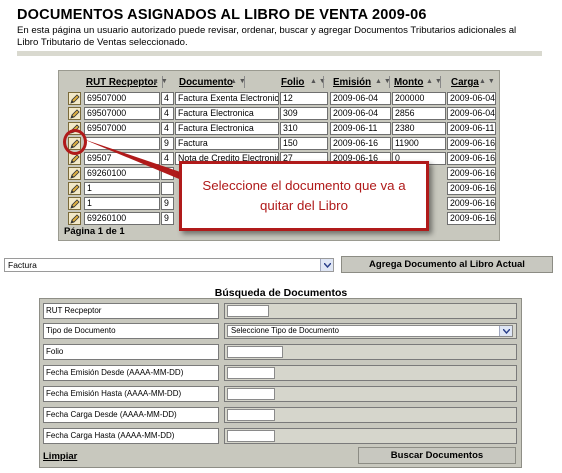 Image resolution: width=562 pixels, height=473 pixels. I want to click on highlight-circle, so click(75, 142).